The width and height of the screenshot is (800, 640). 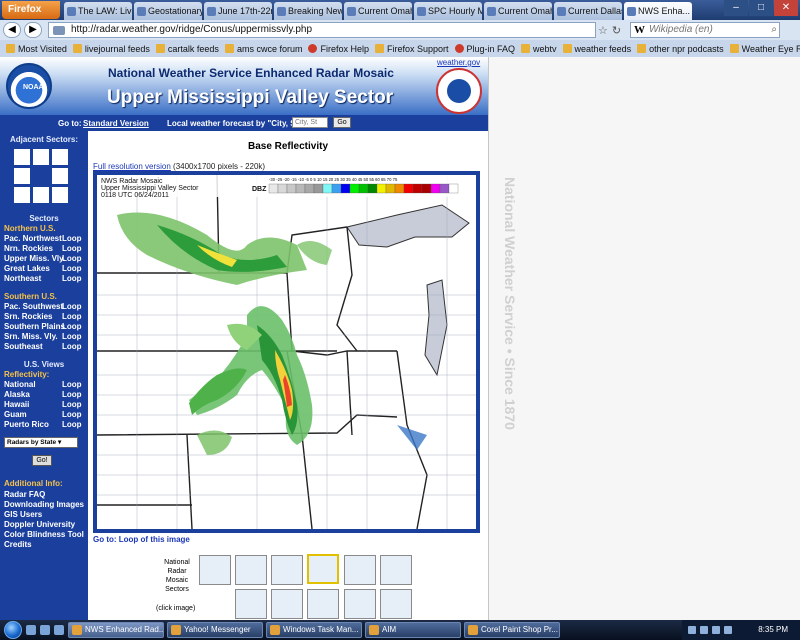 What do you see at coordinates (736, 8) in the screenshot?
I see `minimize-button: –` at bounding box center [736, 8].